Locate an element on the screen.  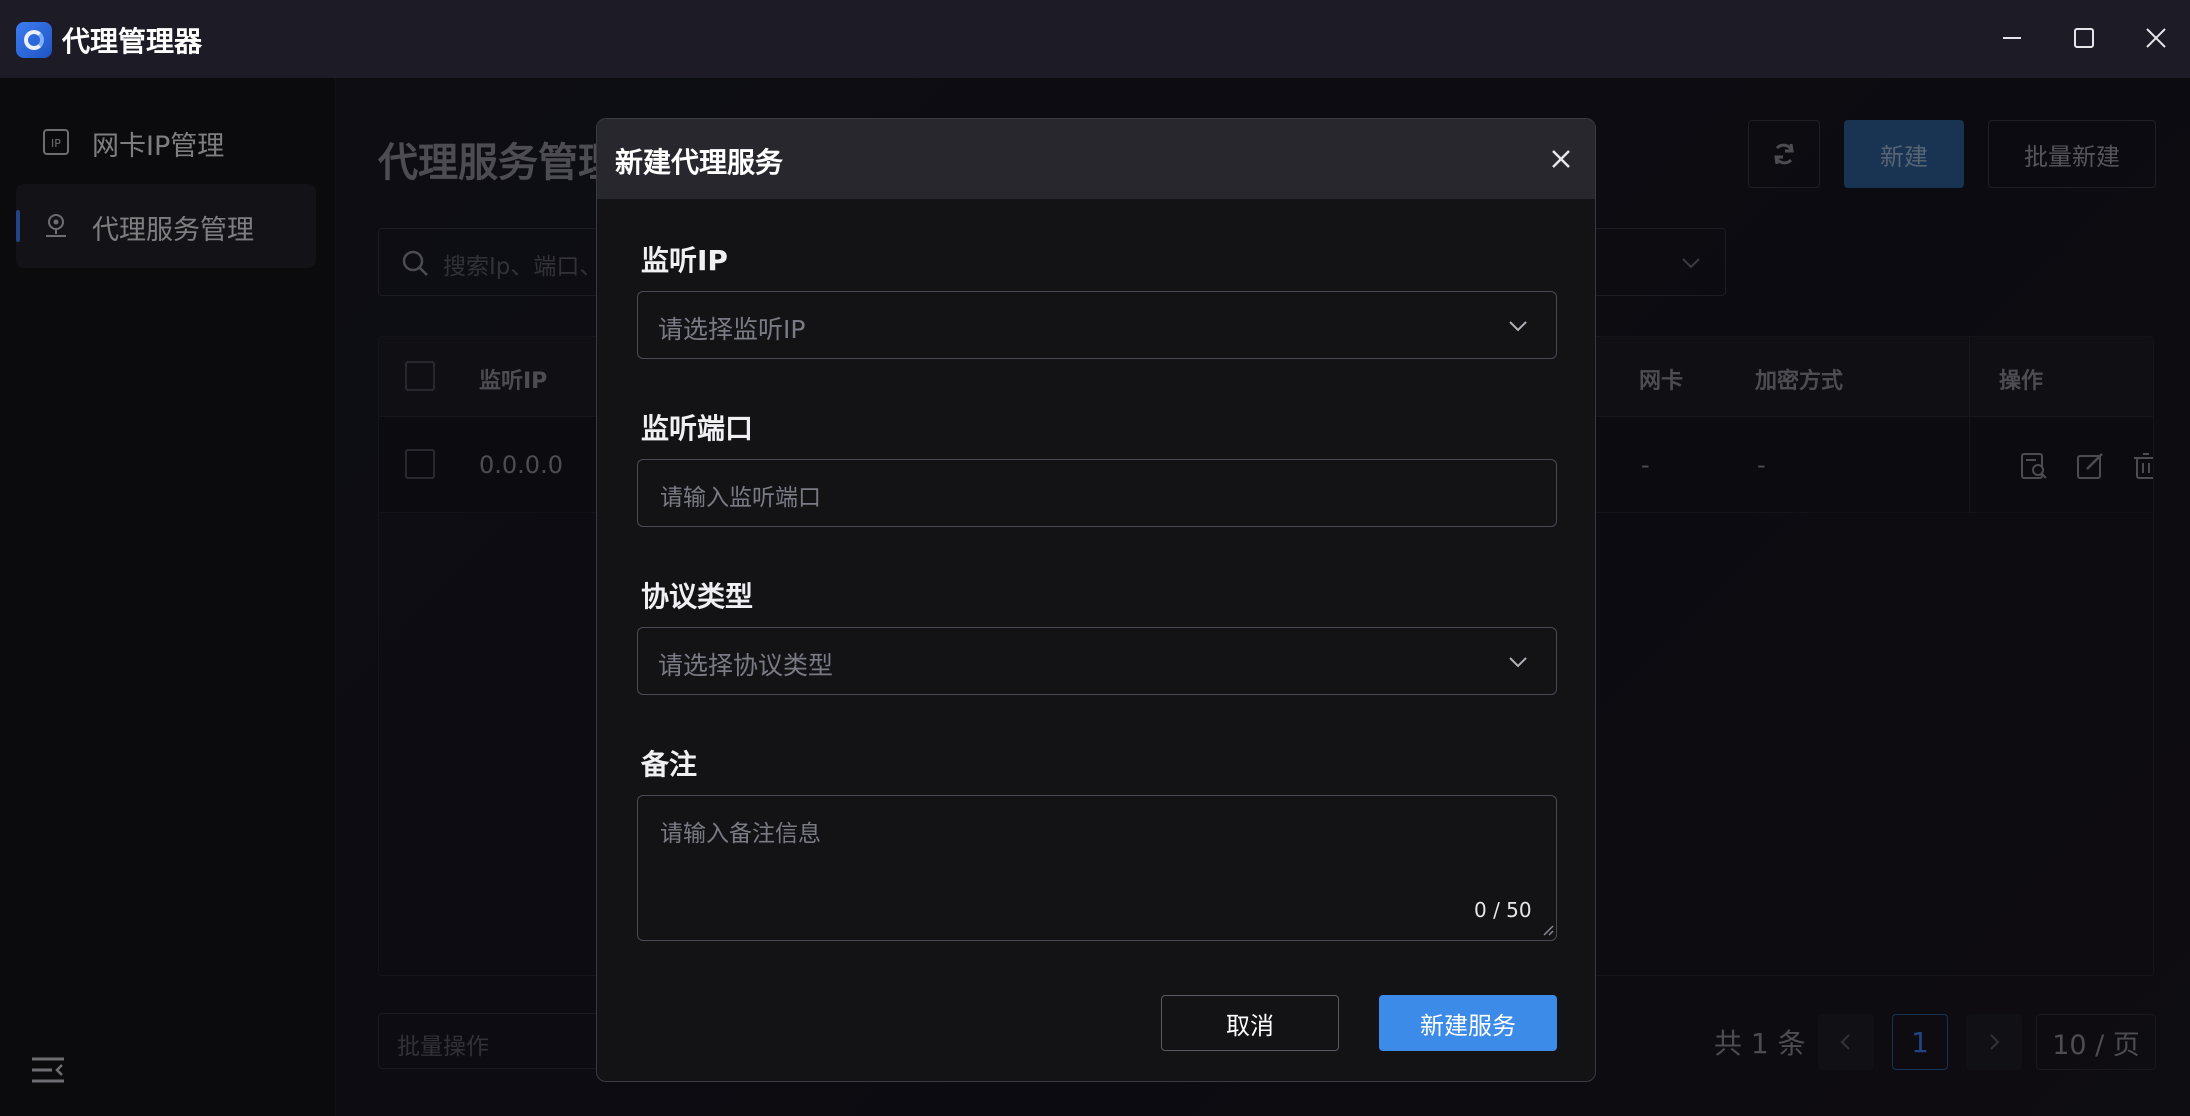
listen-ip-select: 请选择监听IP is located at coordinates (1097, 325).